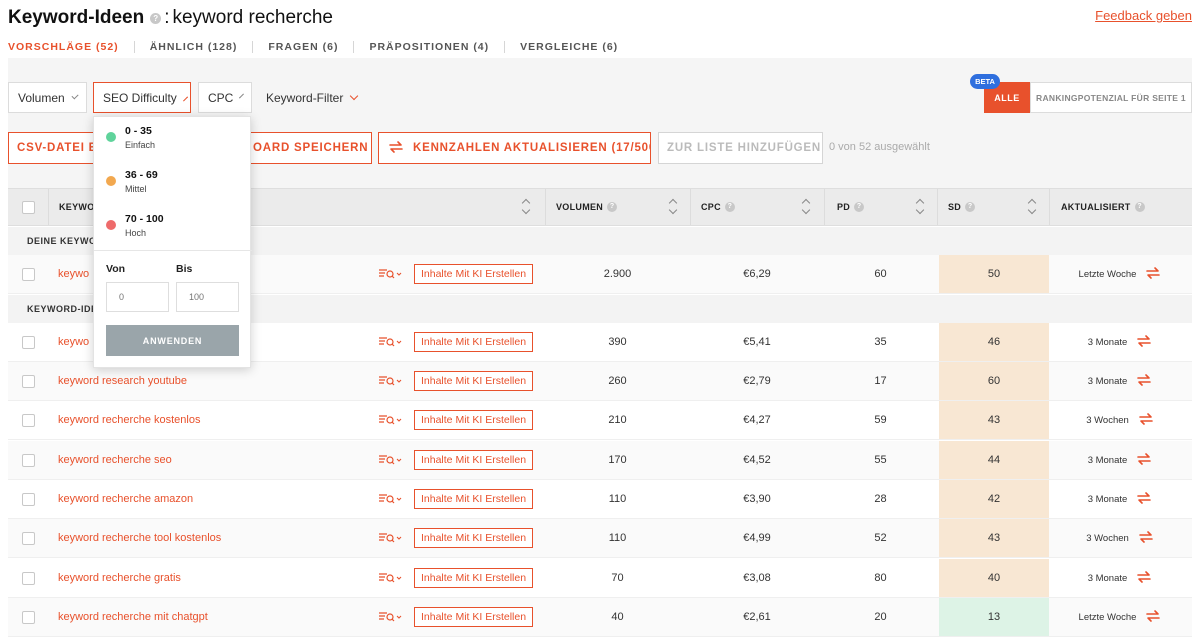 Image resolution: width=1200 pixels, height=643 pixels. I want to click on keyword-link: keyword research youtube, so click(122, 381).